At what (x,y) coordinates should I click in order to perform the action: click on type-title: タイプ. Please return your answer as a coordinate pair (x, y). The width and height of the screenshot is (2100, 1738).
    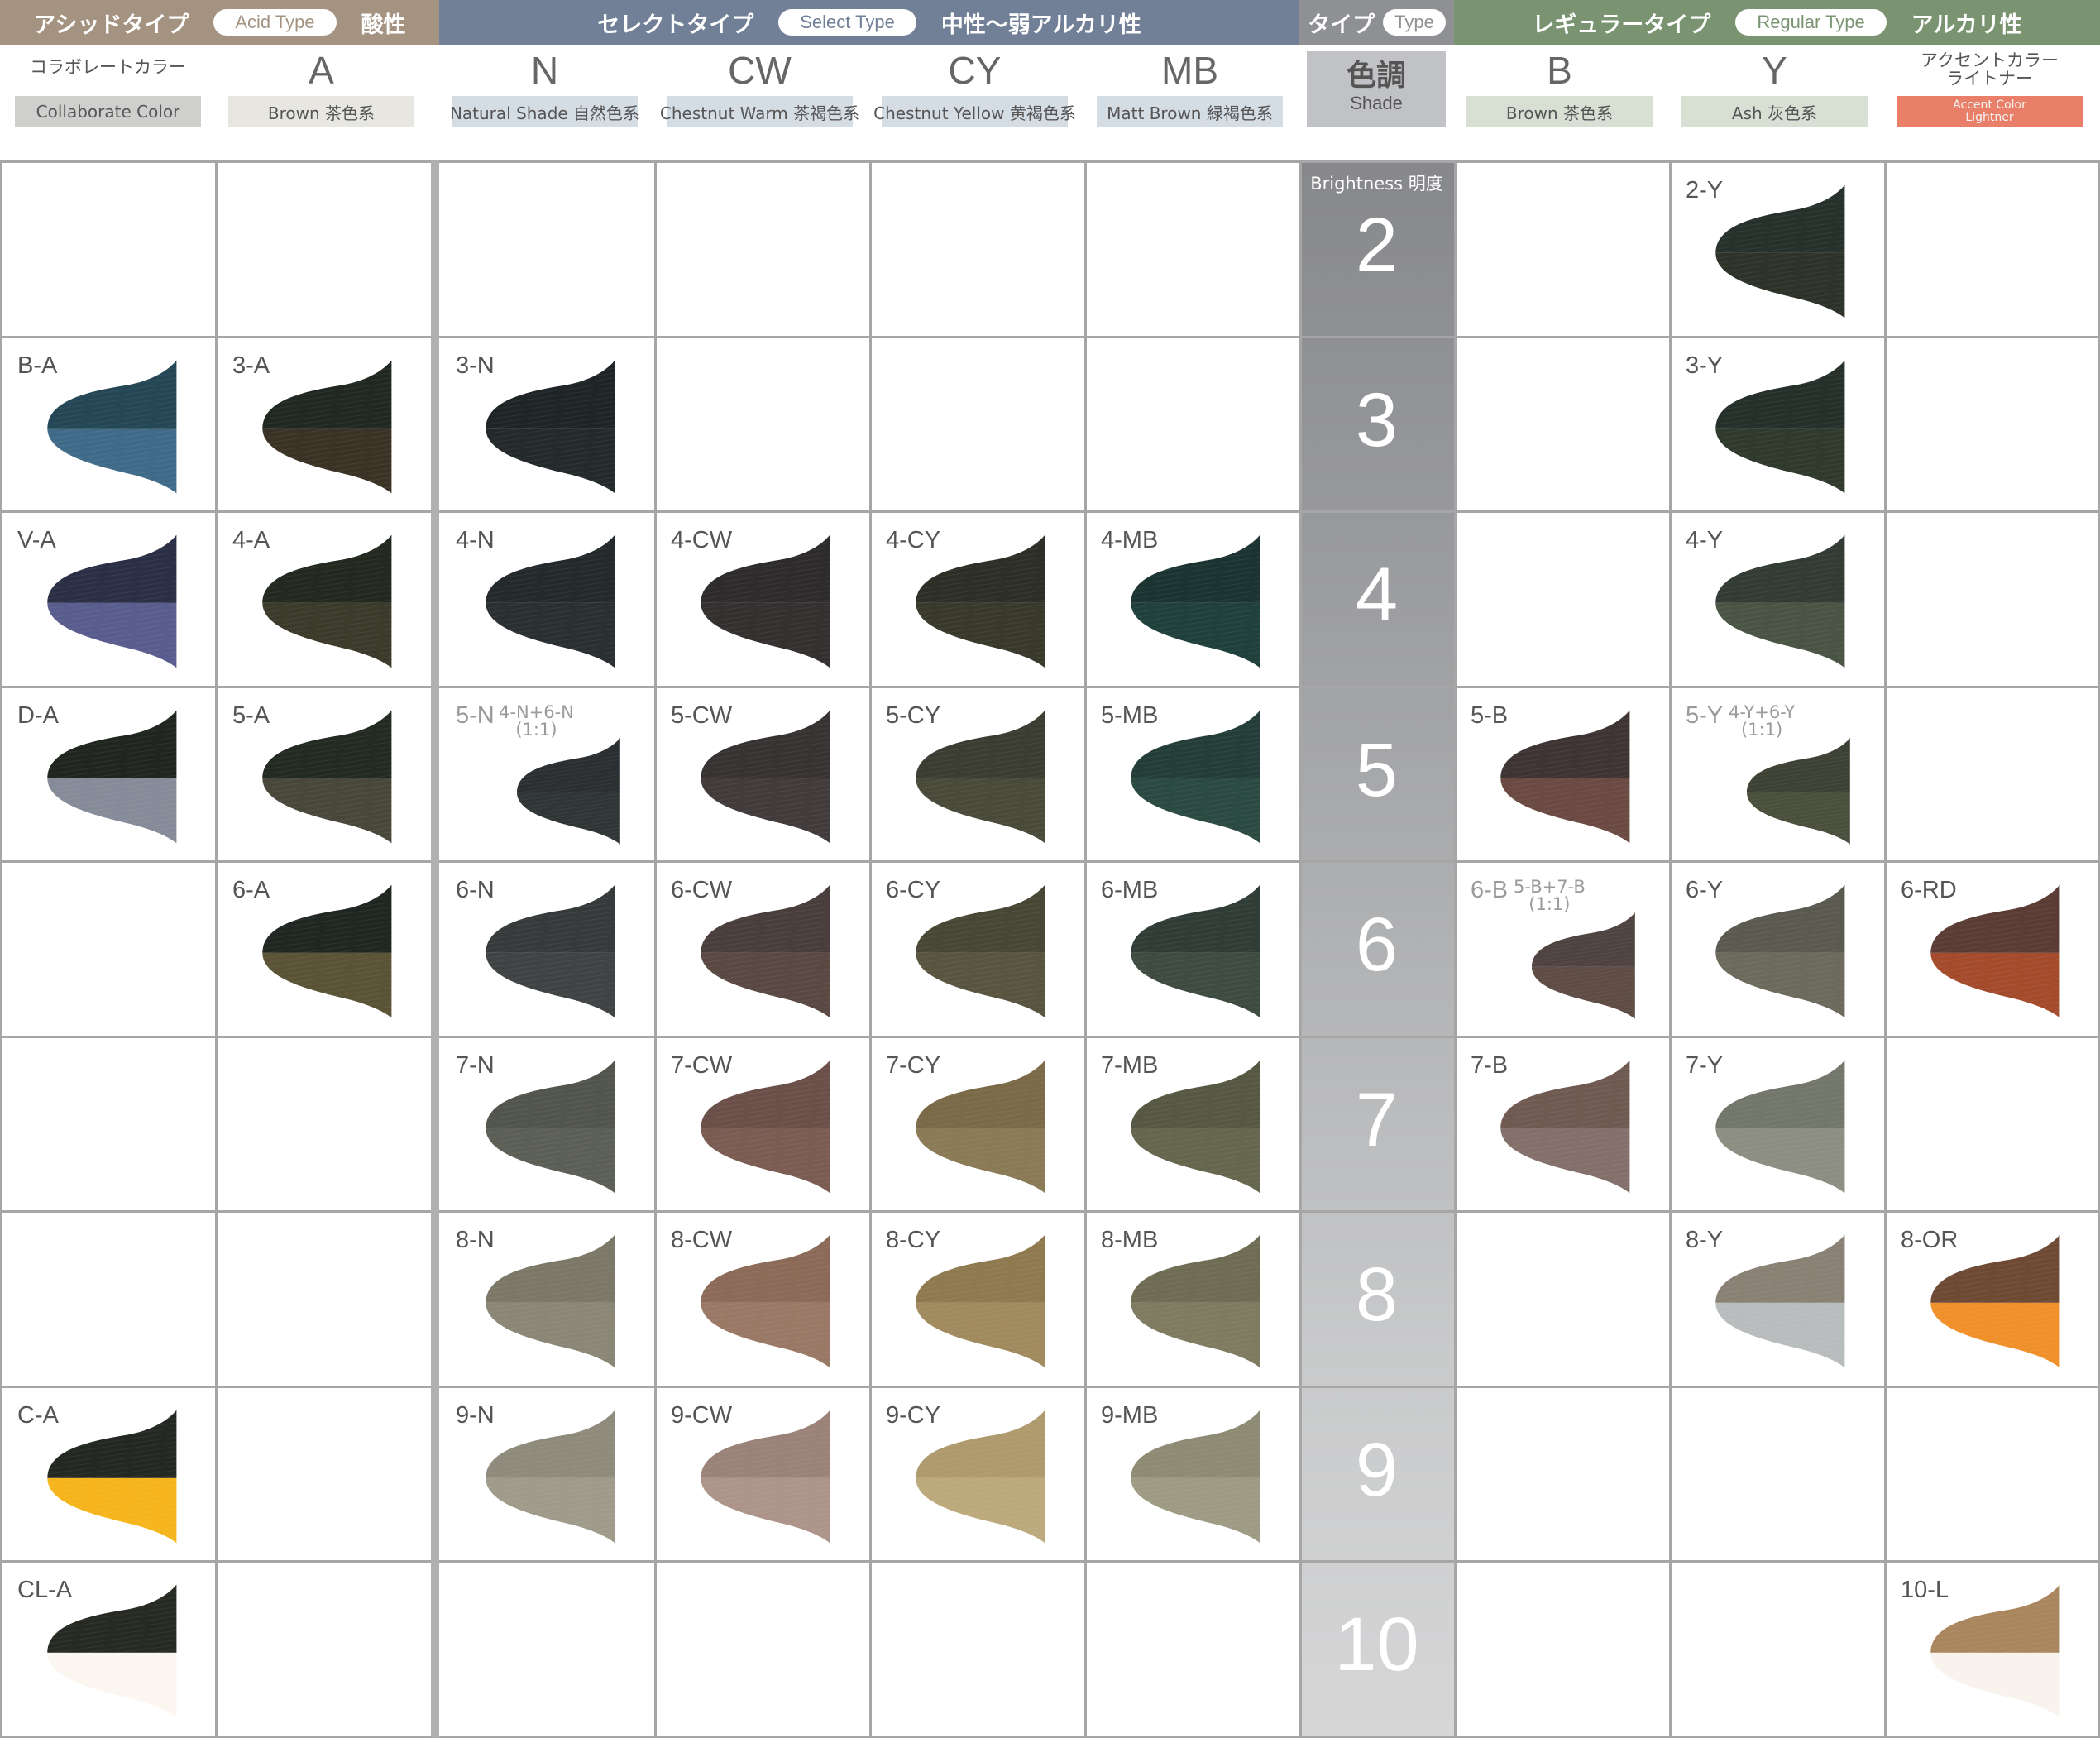
    Looking at the image, I should click on (1341, 25).